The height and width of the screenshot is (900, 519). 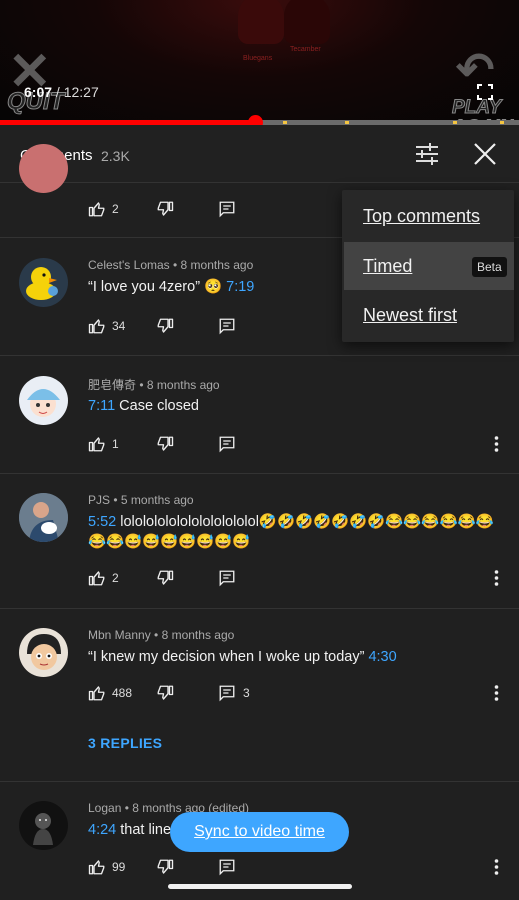 What do you see at coordinates (101, 406) in the screenshot?
I see `timestamp-link: 7:11` at bounding box center [101, 406].